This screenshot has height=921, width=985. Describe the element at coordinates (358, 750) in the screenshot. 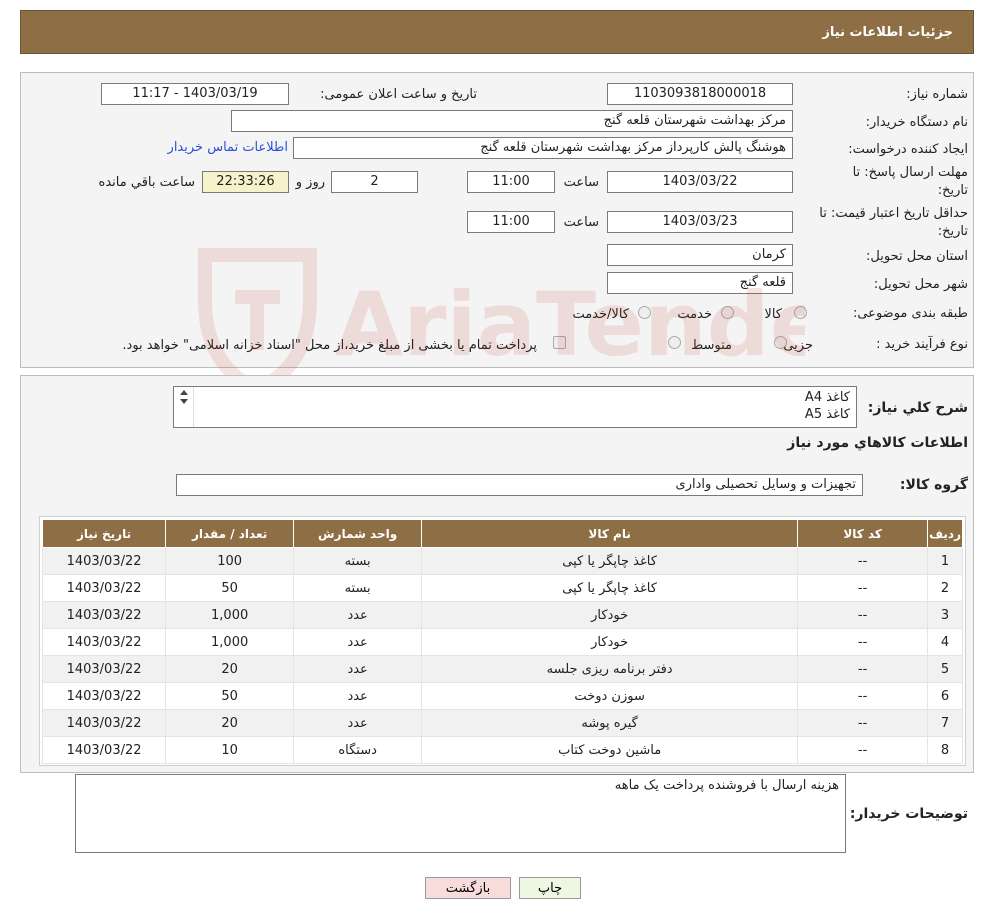

I see `cell-unit: دستگاه` at that location.